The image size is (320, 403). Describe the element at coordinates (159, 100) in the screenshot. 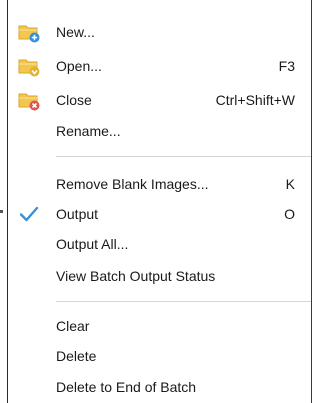

I see `menu-item-close: Close Ctrl+Shift+W` at that location.